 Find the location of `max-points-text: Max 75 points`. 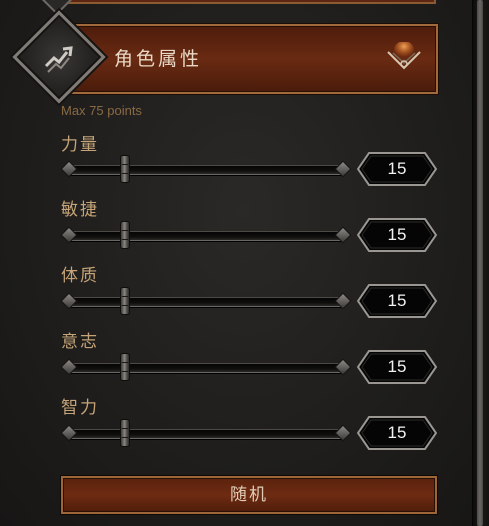

max-points-text: Max 75 points is located at coordinates (101, 110).